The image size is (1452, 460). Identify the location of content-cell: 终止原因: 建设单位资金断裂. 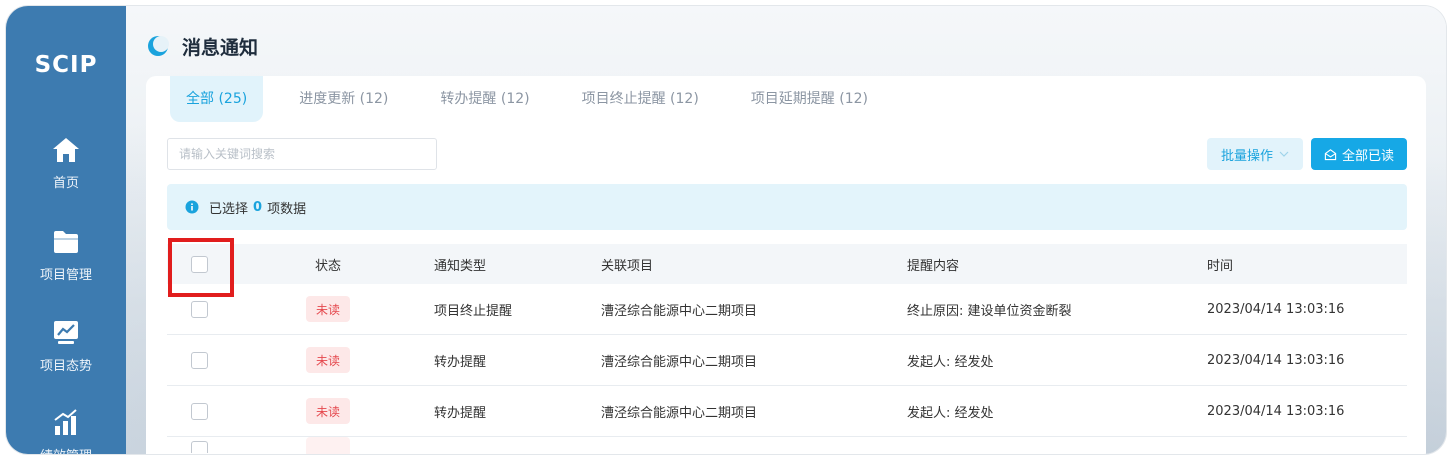
(989, 311).